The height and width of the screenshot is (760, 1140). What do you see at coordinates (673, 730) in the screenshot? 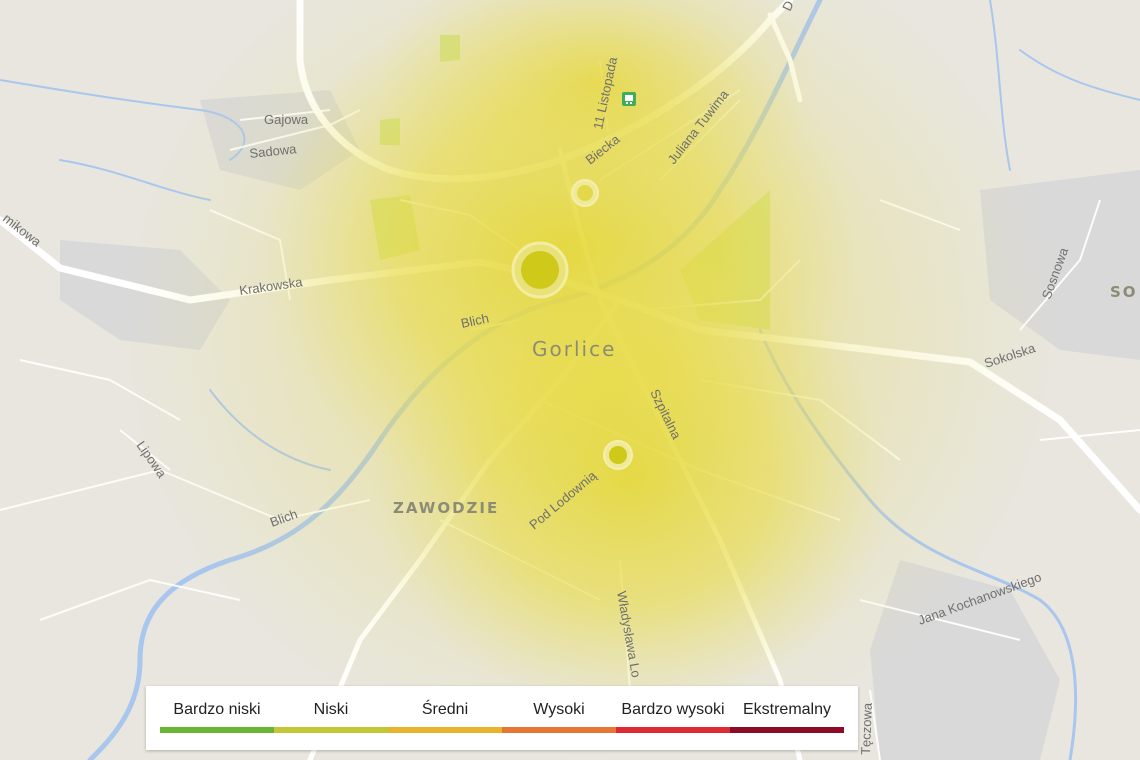
I see `legend-swatch-bardzo-wysoki` at bounding box center [673, 730].